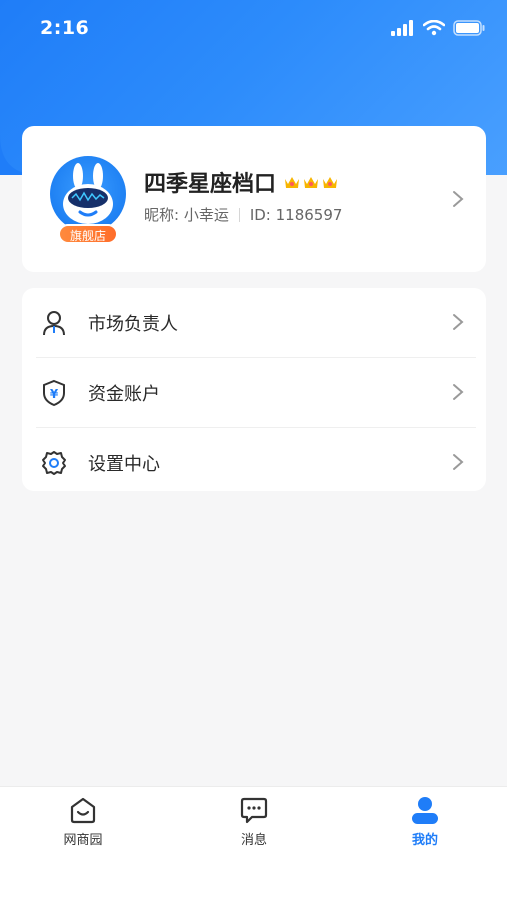  I want to click on avatar, so click(88, 194).